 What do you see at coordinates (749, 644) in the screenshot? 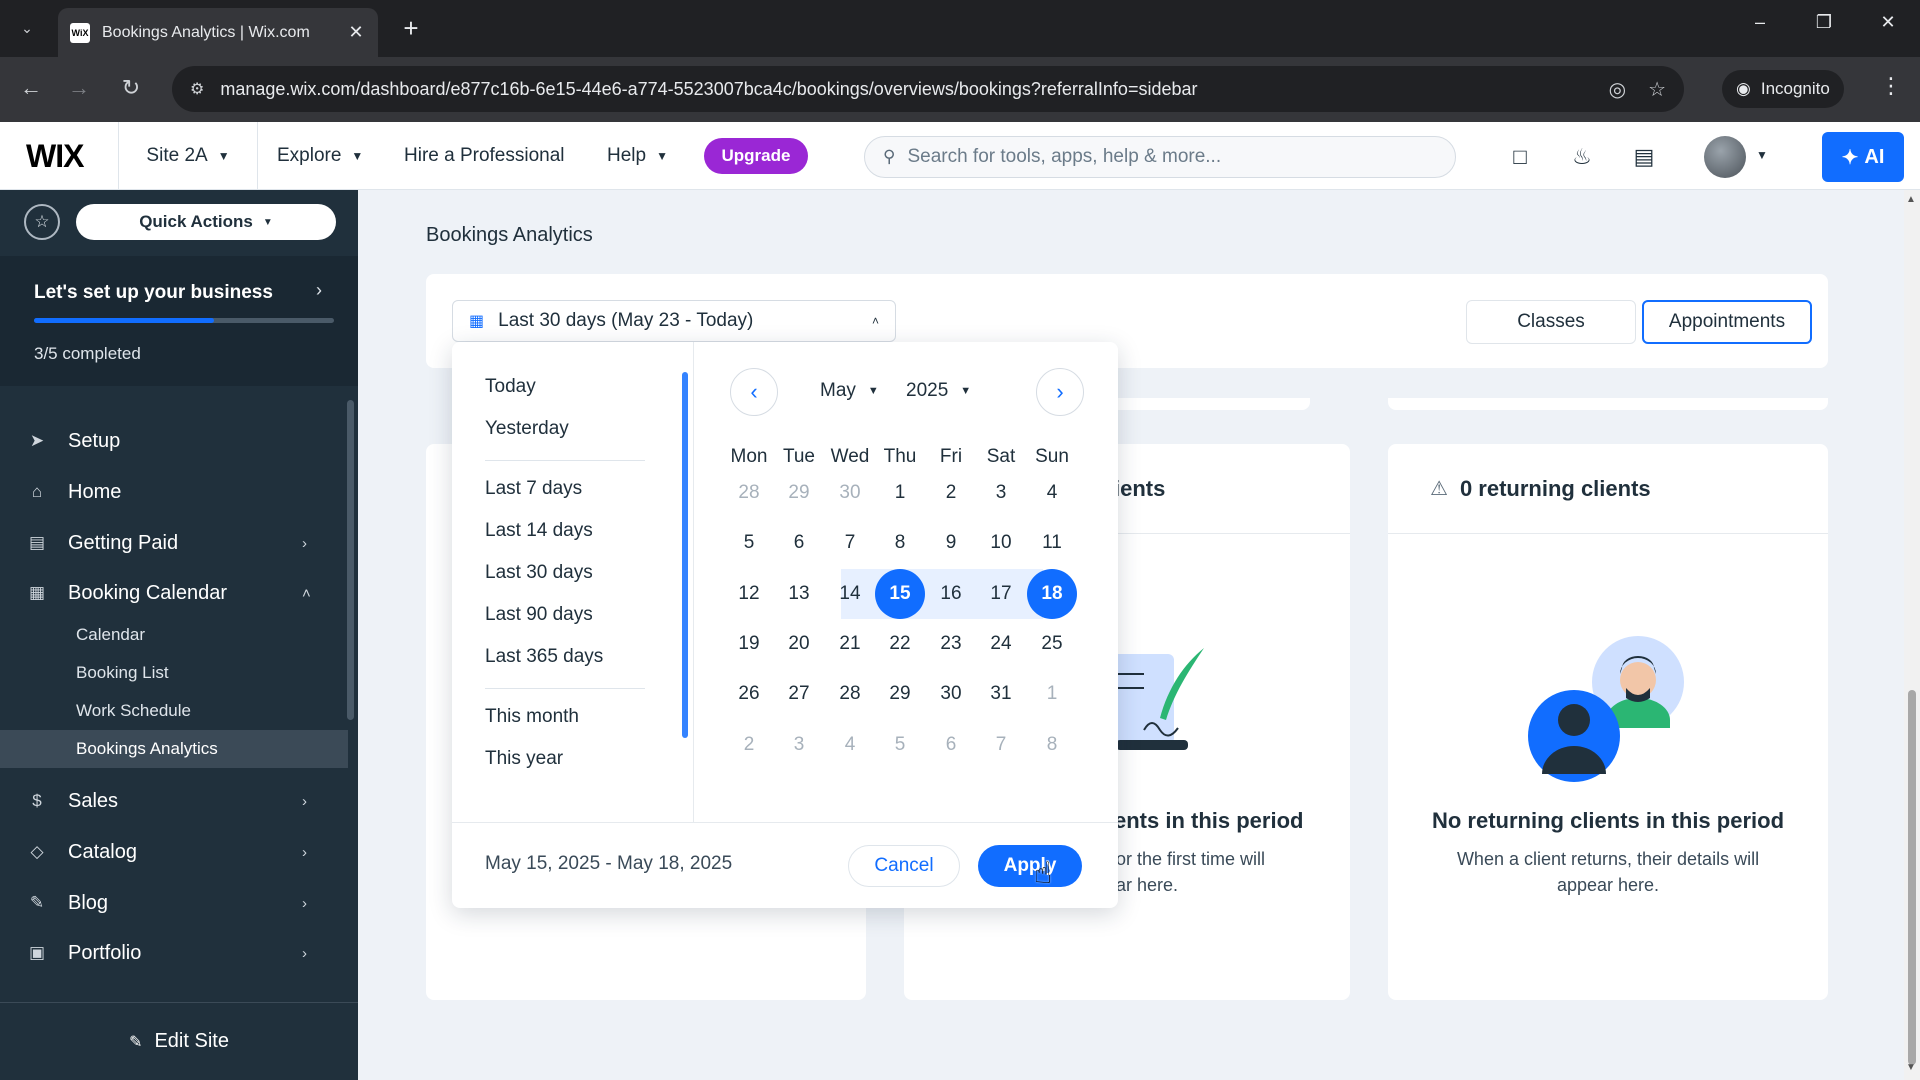
I see `calendar-day: 19` at bounding box center [749, 644].